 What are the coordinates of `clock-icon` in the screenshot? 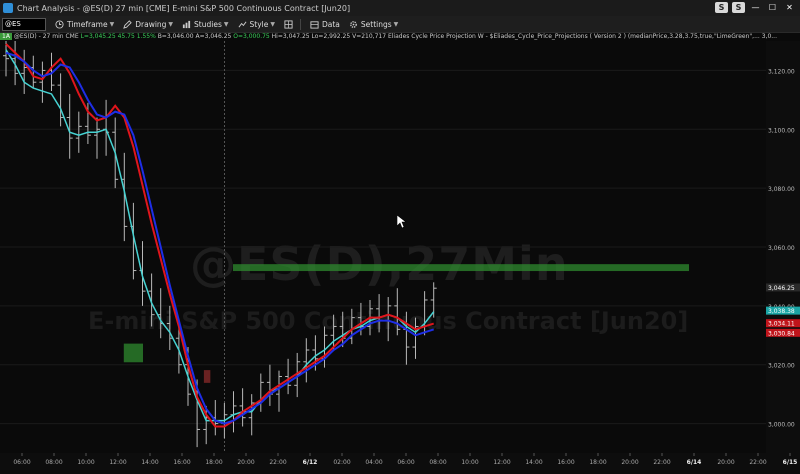 It's located at (59, 24).